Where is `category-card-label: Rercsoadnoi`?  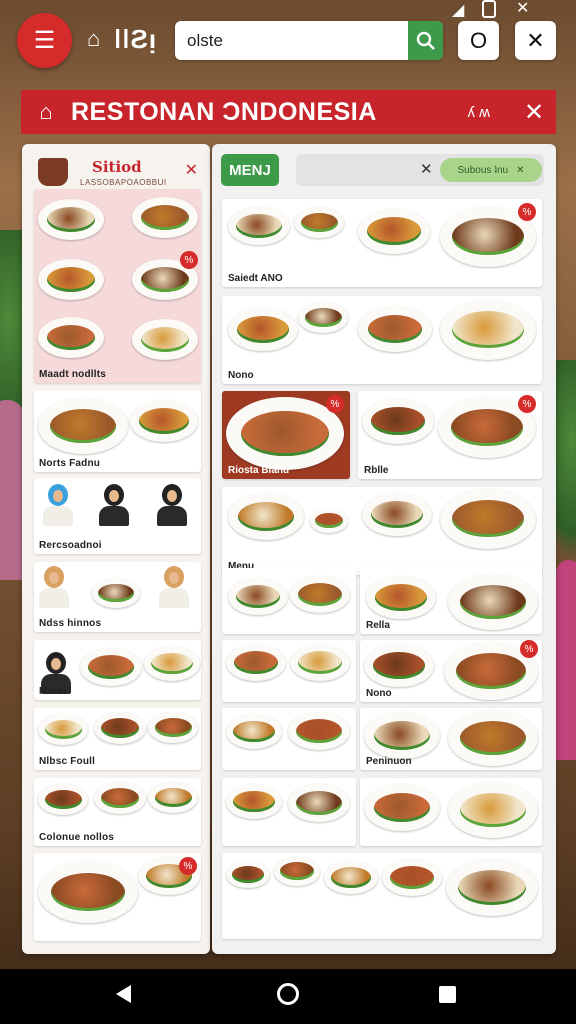
category-card-label: Rercsoadnoi is located at coordinates (70, 545).